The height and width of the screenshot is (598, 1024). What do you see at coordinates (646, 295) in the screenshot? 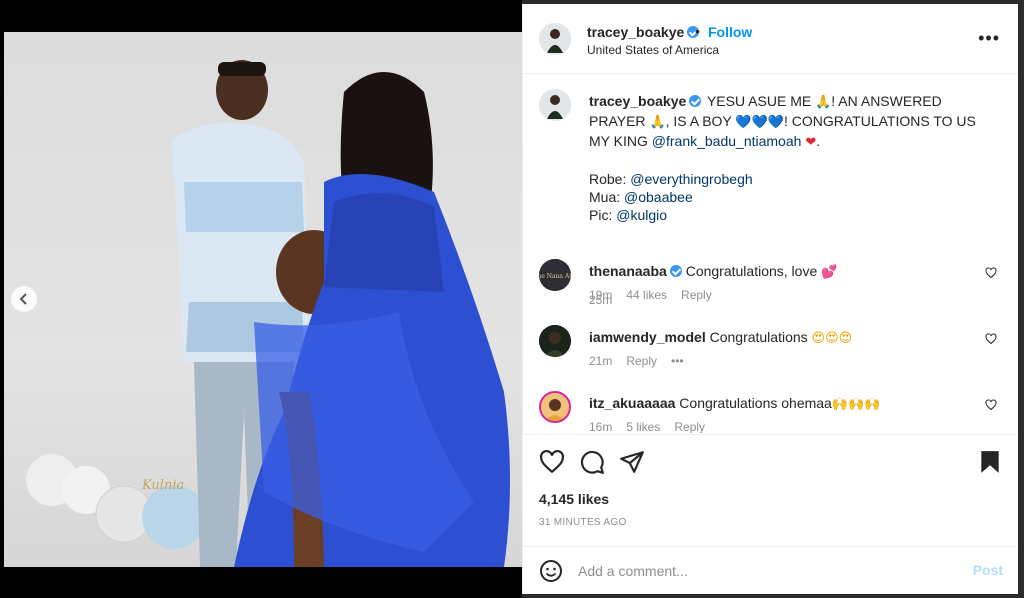
I see `comment-likes-count: 44 likes` at bounding box center [646, 295].